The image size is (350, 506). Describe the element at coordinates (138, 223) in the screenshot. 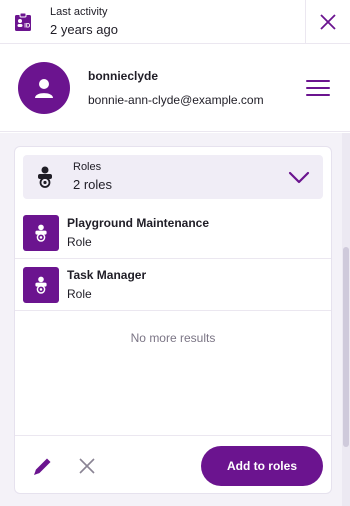

I see `role-name: Playground Maintenance` at that location.